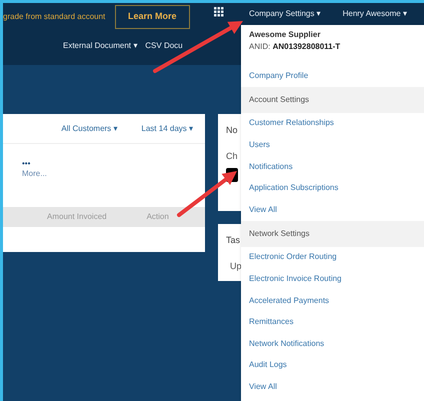  Describe the element at coordinates (77, 217) in the screenshot. I see `column-header: Amount Invoiced` at that location.